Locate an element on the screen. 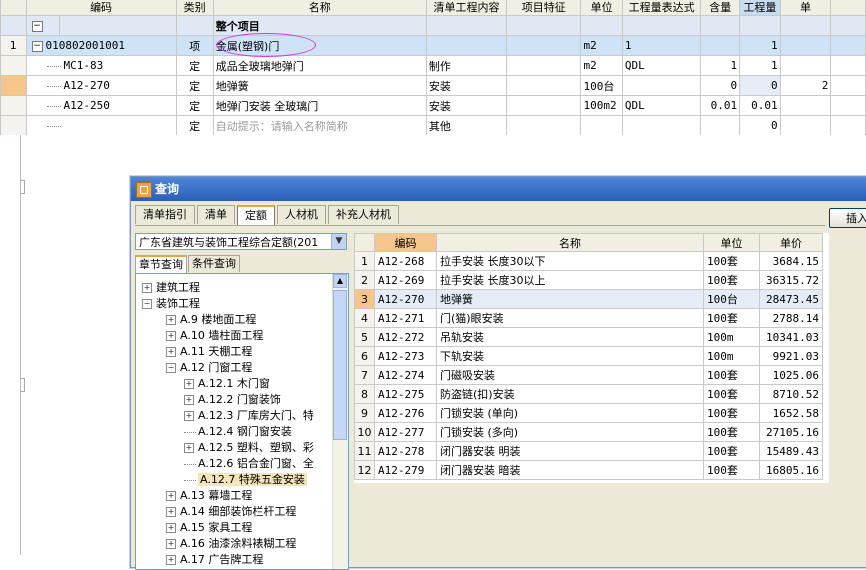 This screenshot has width=866, height=570. quota-price: 28473.45 is located at coordinates (791, 299).